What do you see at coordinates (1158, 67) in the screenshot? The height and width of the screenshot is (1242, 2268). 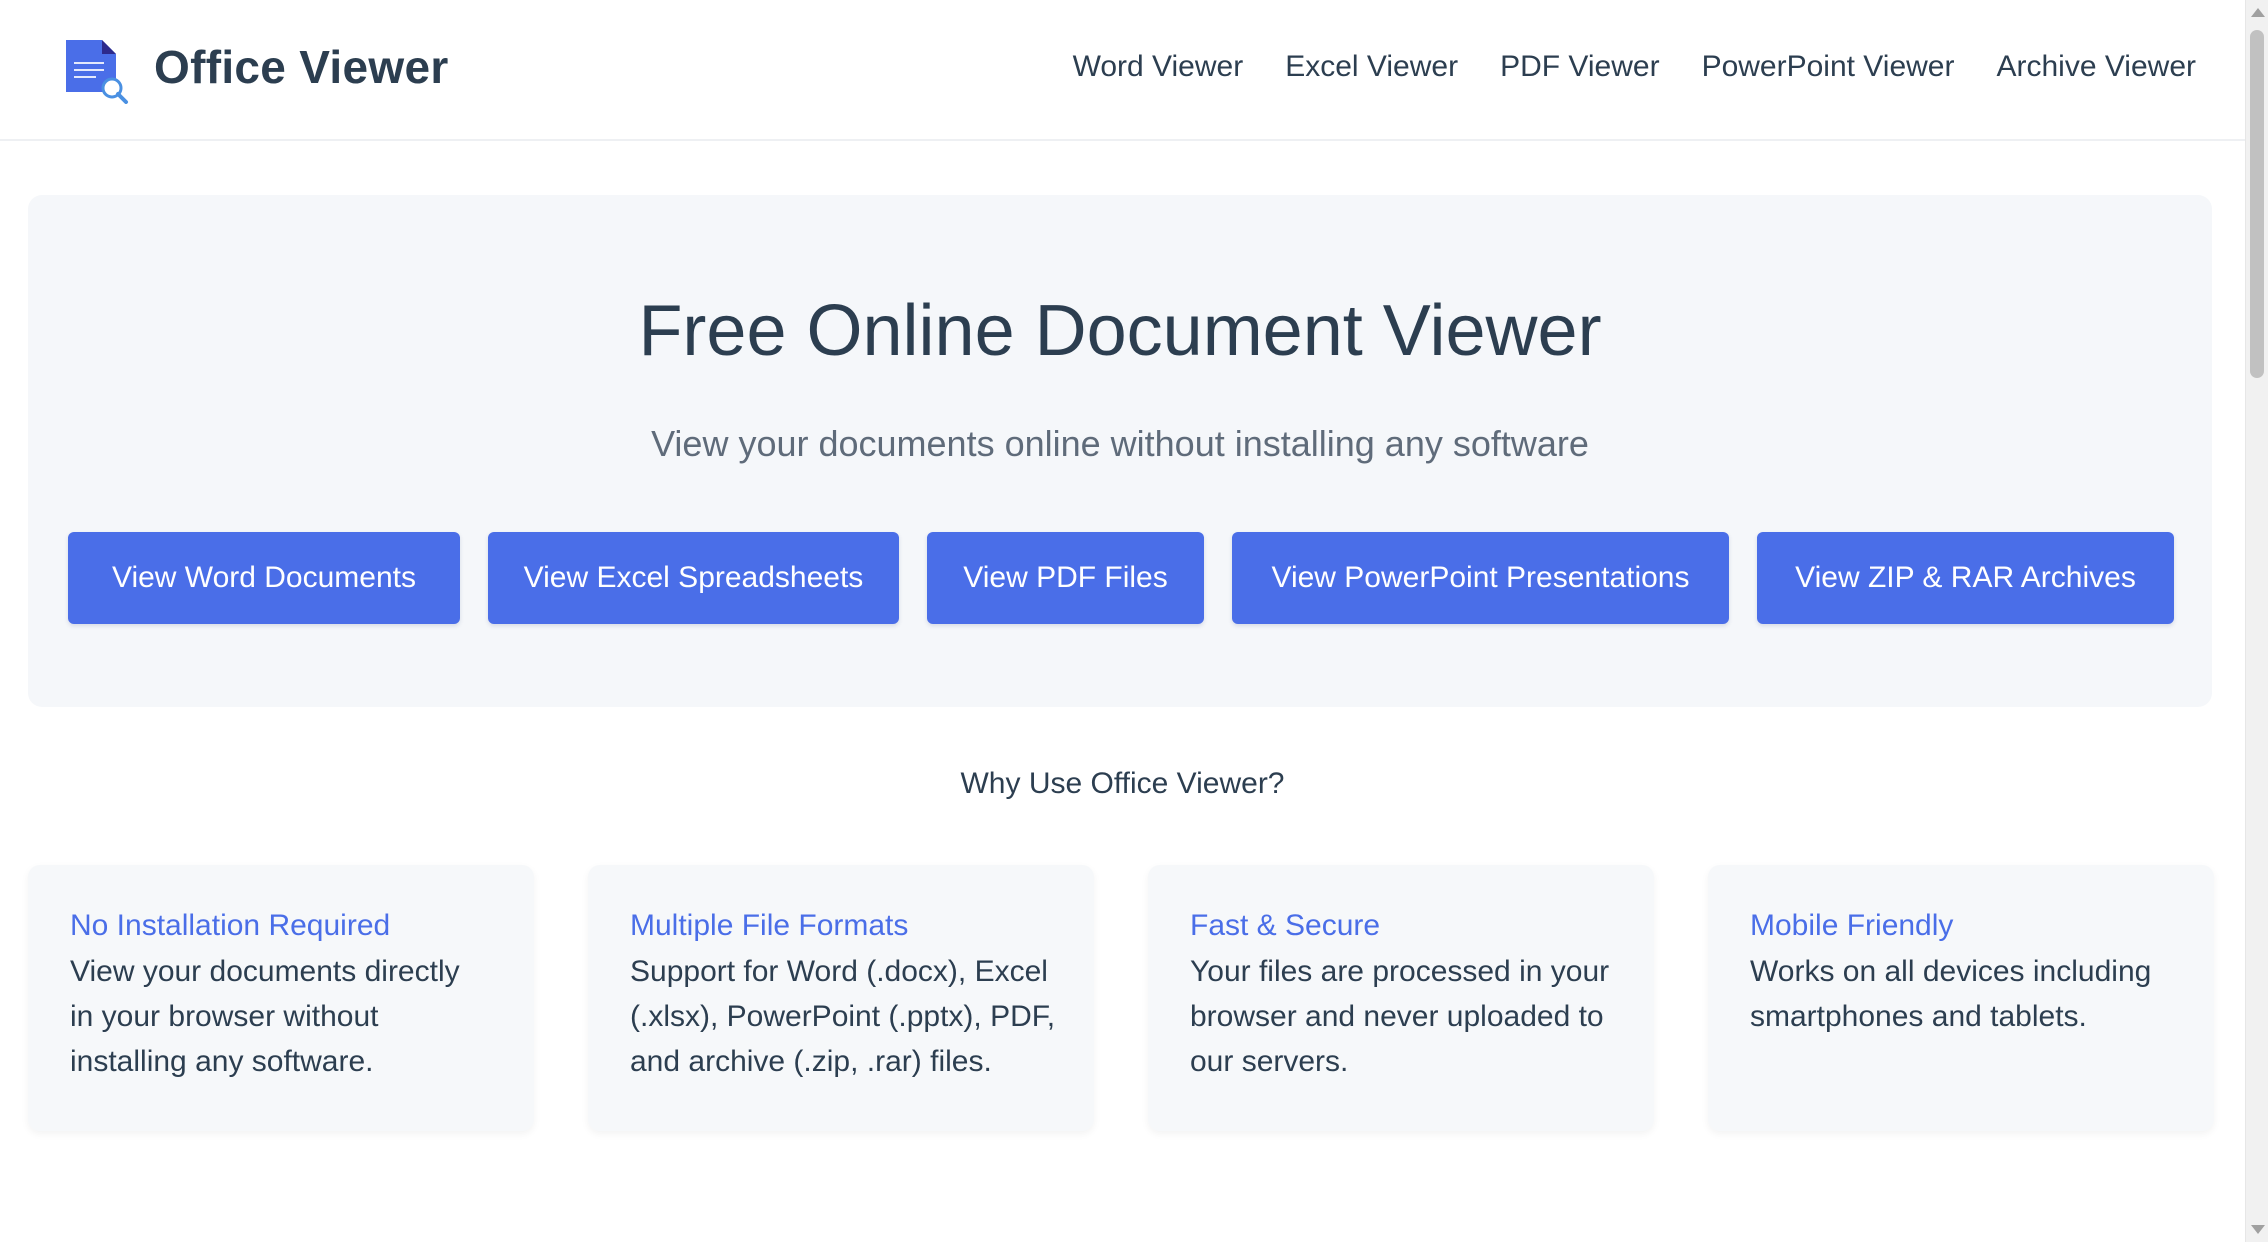 I see `nav-word-viewer: Word Viewer` at bounding box center [1158, 67].